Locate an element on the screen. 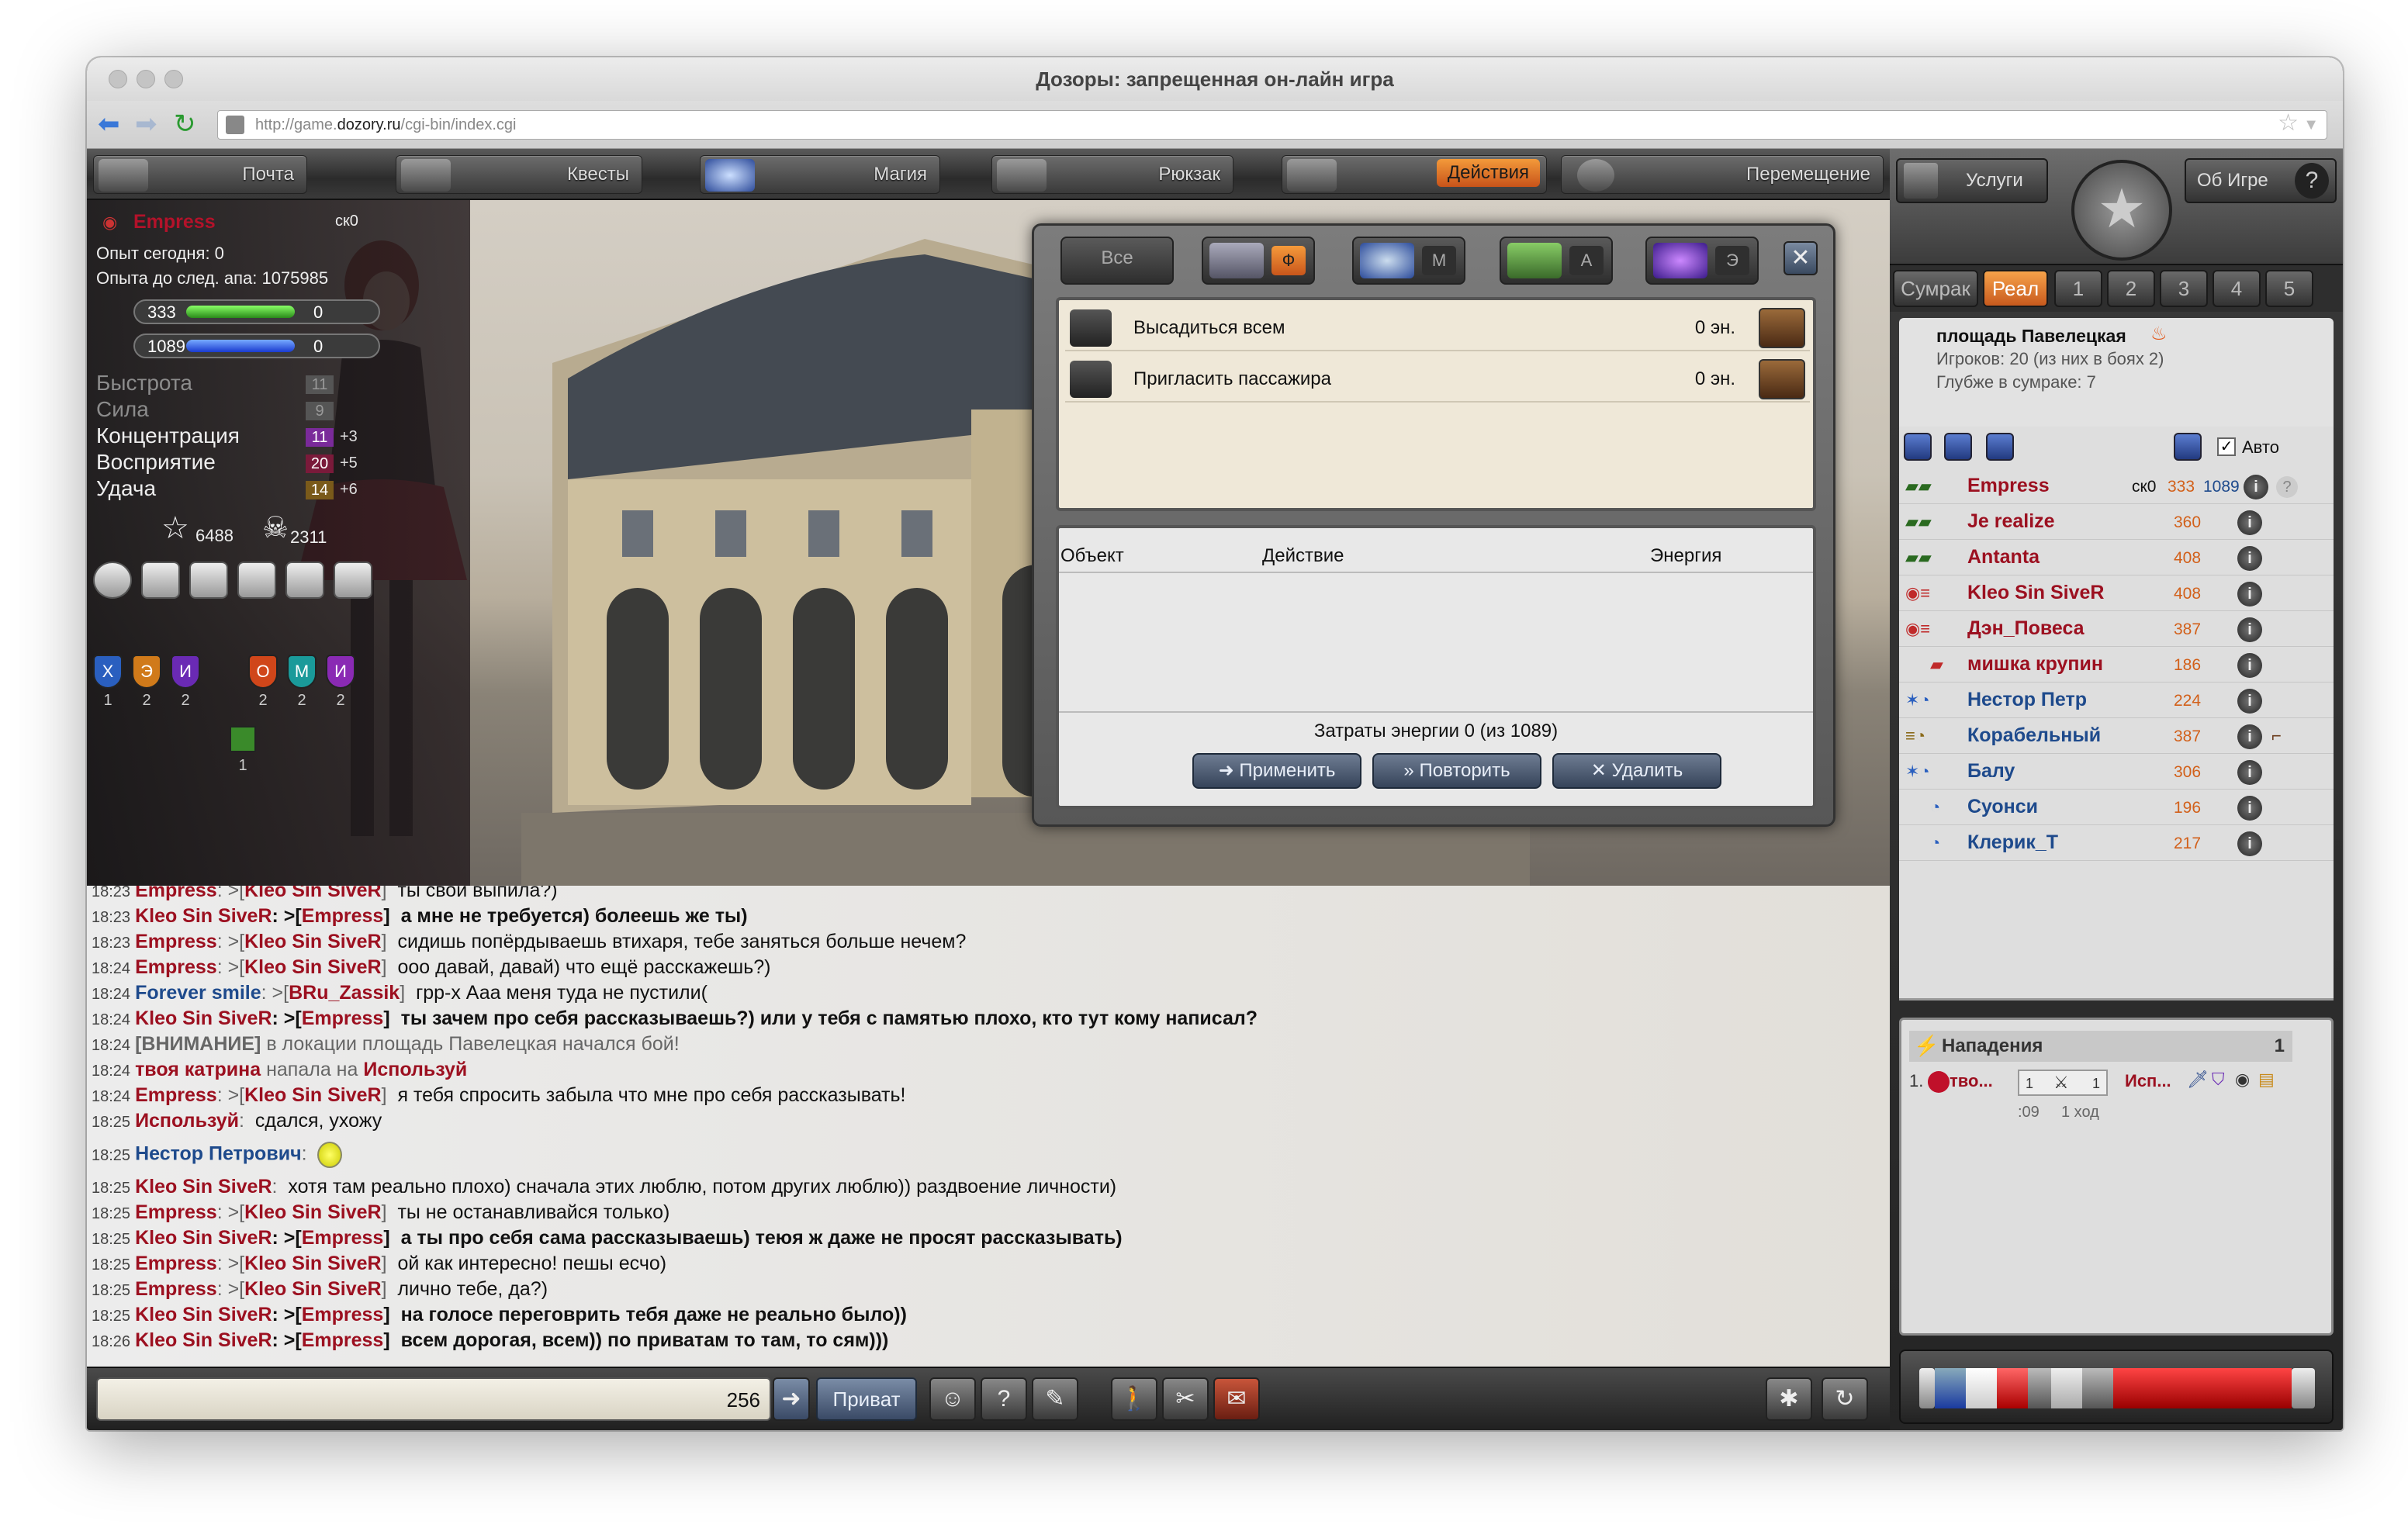  attack-row: 1. тво... 1 ⚔ 1 Исп... 🗡 ⛉ ◉ ▤ :09 1 ход is located at coordinates (2111, 1103).